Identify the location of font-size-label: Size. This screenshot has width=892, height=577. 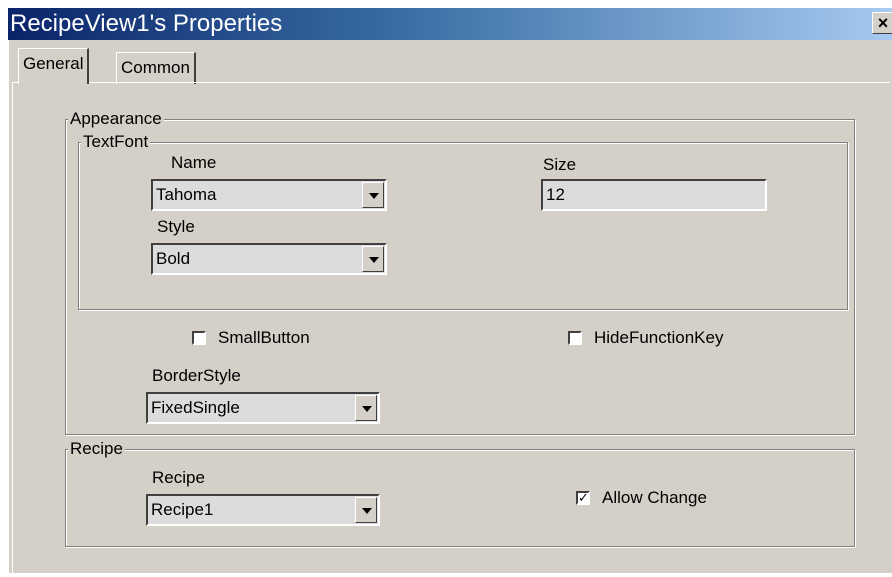
(560, 164).